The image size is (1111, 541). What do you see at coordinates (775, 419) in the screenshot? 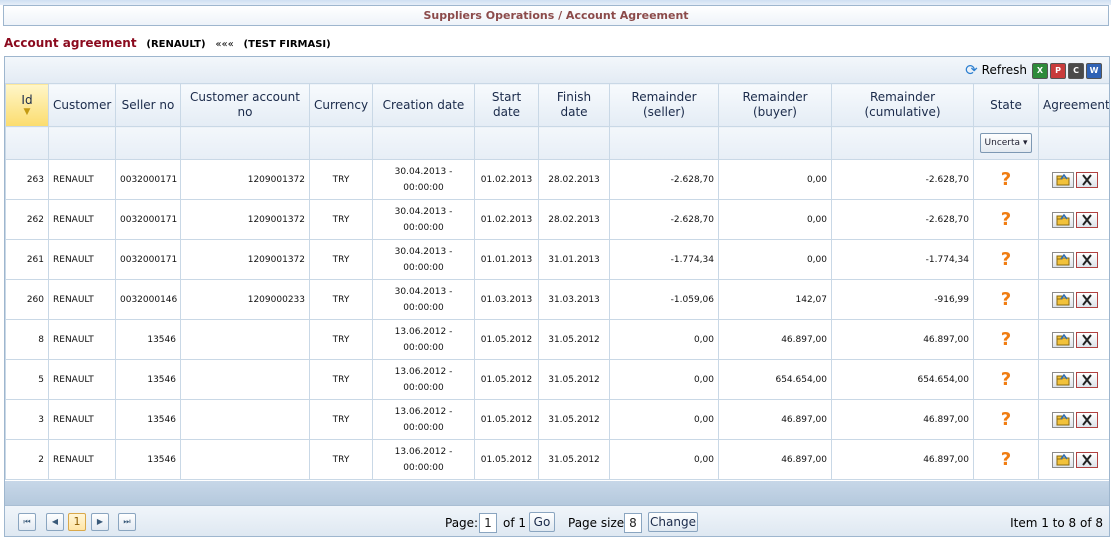
I see `cell-remainder-buyer: 46.897,00` at bounding box center [775, 419].